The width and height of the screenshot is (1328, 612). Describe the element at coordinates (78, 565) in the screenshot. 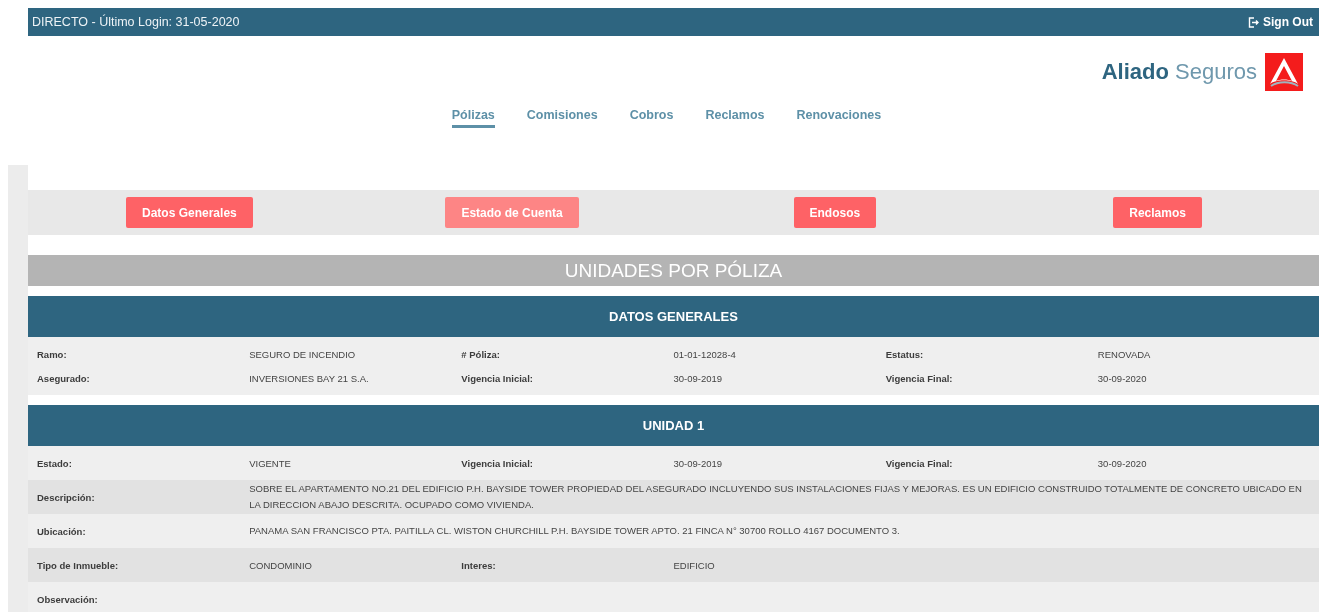

I see `field-label: Tipo de Inmueble:` at that location.